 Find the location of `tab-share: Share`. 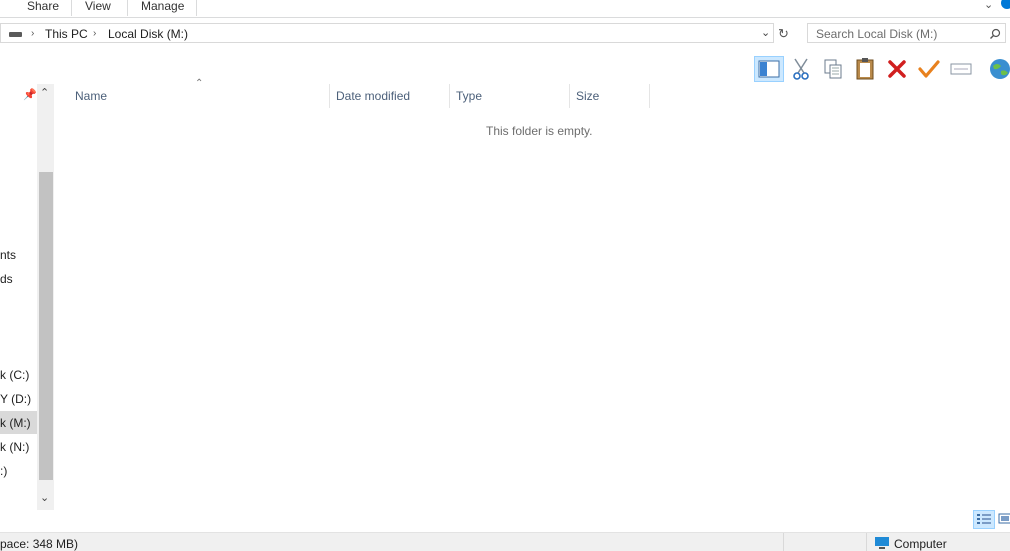

tab-share: Share is located at coordinates (43, 8).